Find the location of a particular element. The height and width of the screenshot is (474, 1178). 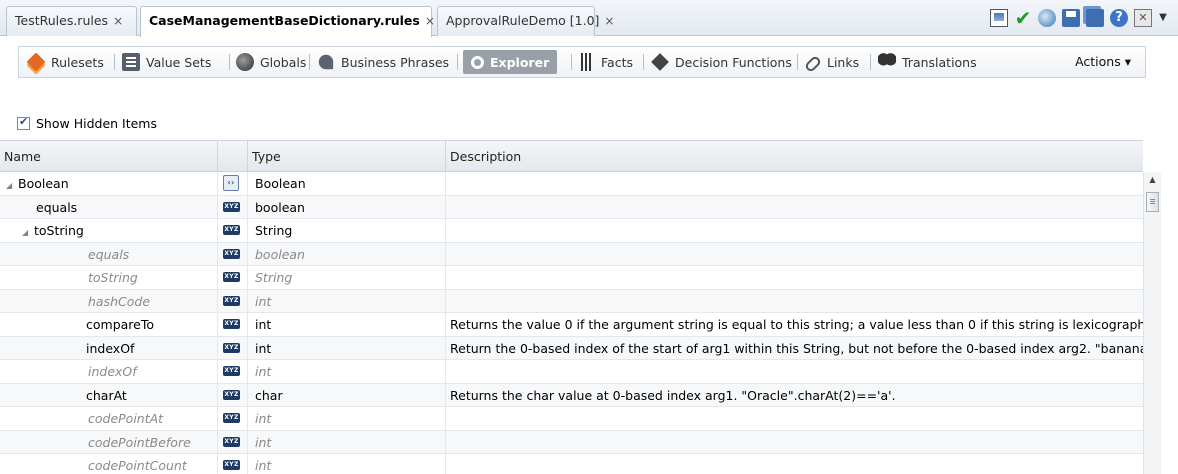

show-hidden-items-checkbox is located at coordinates (23, 122).